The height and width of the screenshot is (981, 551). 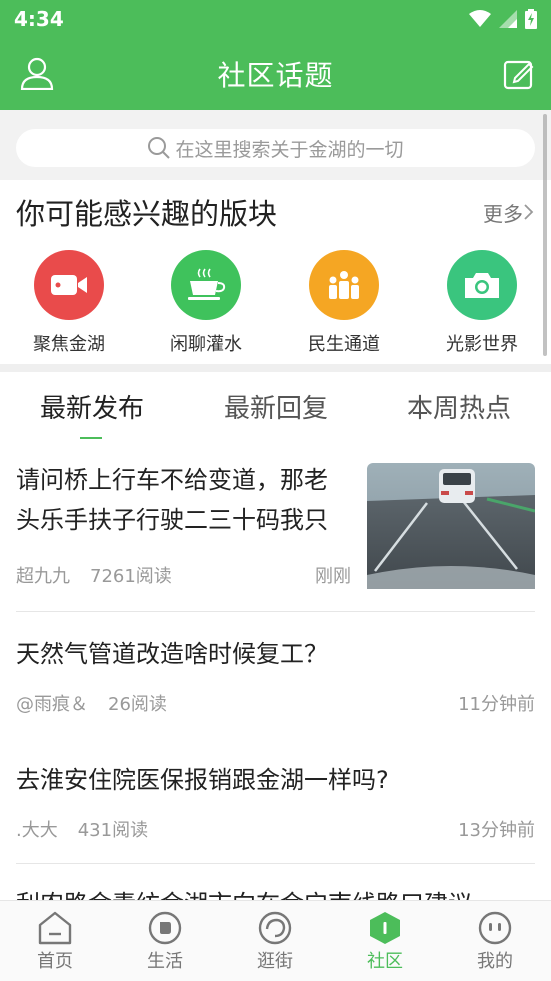 I want to click on life-icon, so click(x=165, y=928).